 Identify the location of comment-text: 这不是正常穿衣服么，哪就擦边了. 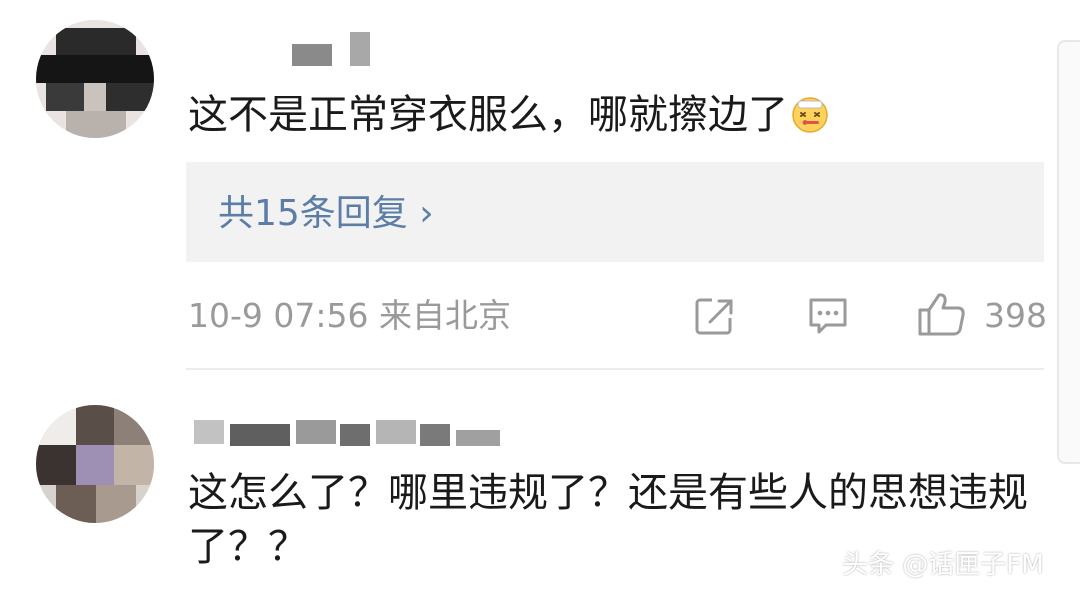
(509, 115).